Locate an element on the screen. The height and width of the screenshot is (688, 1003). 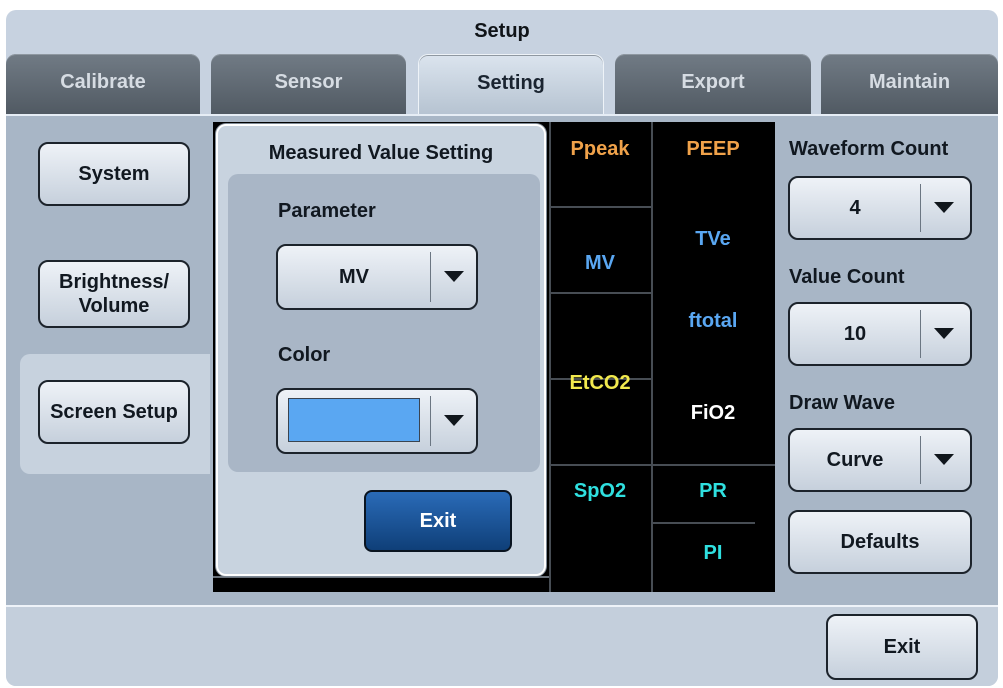
value-cell-ppeak: Ppeak is located at coordinates (600, 149).